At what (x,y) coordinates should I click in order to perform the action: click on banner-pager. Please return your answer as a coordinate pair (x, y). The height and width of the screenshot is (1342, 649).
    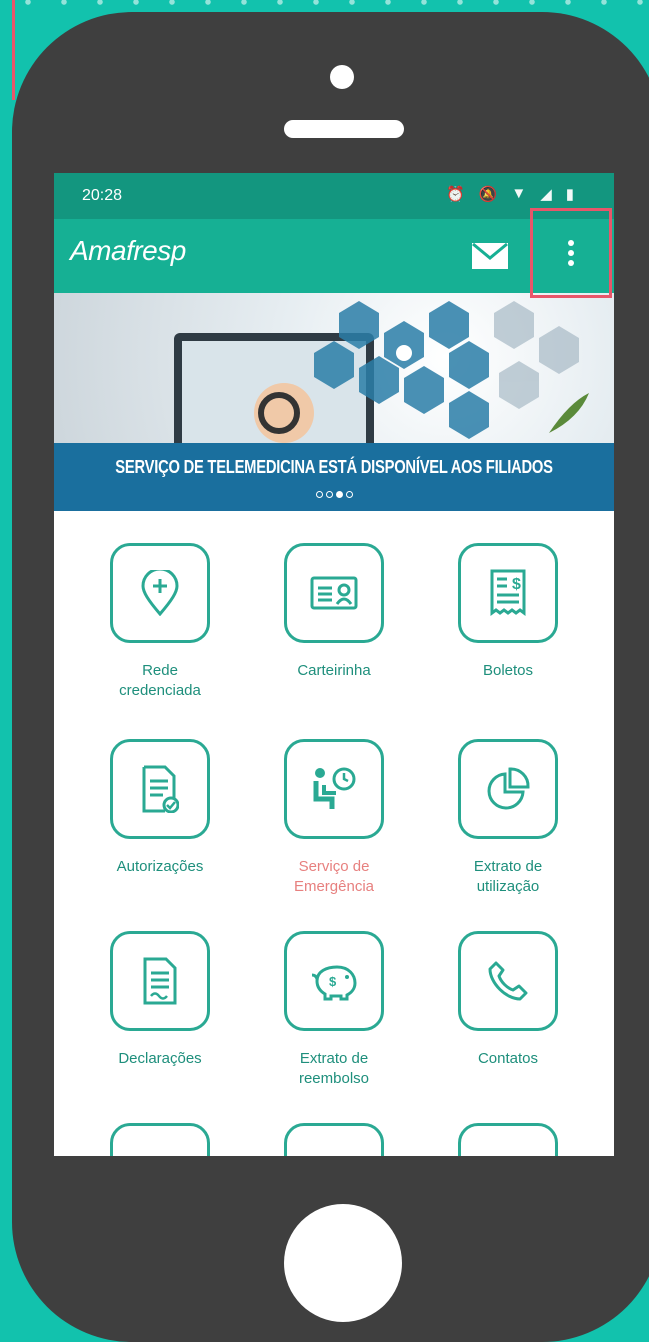
    Looking at the image, I should click on (334, 494).